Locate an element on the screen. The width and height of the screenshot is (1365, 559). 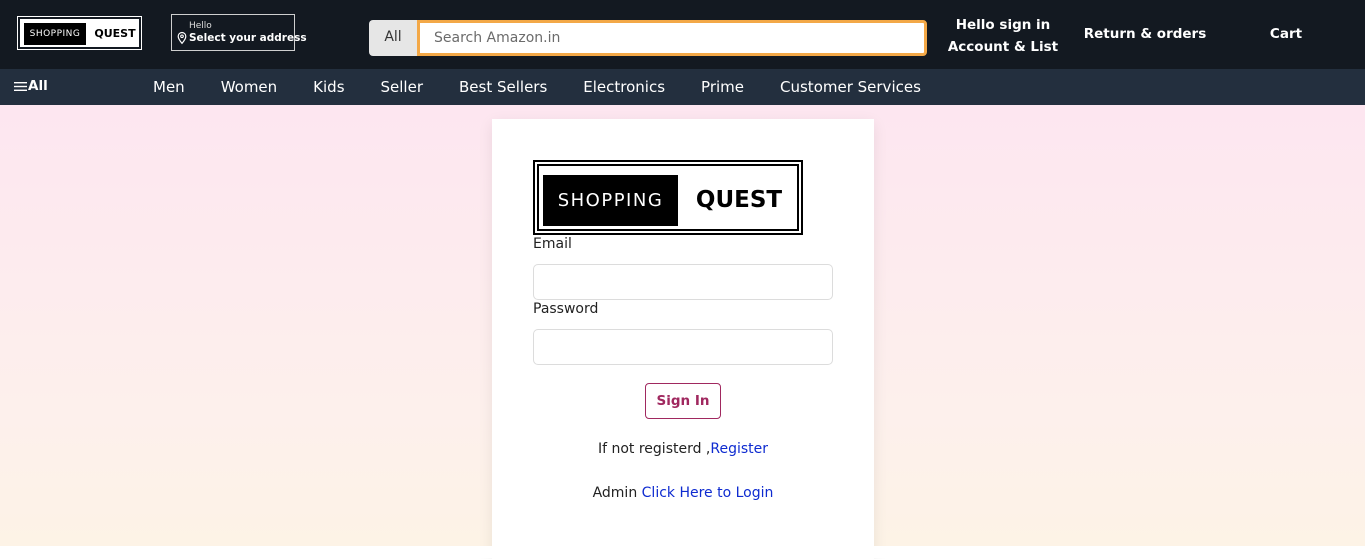
email-field is located at coordinates (683, 282).